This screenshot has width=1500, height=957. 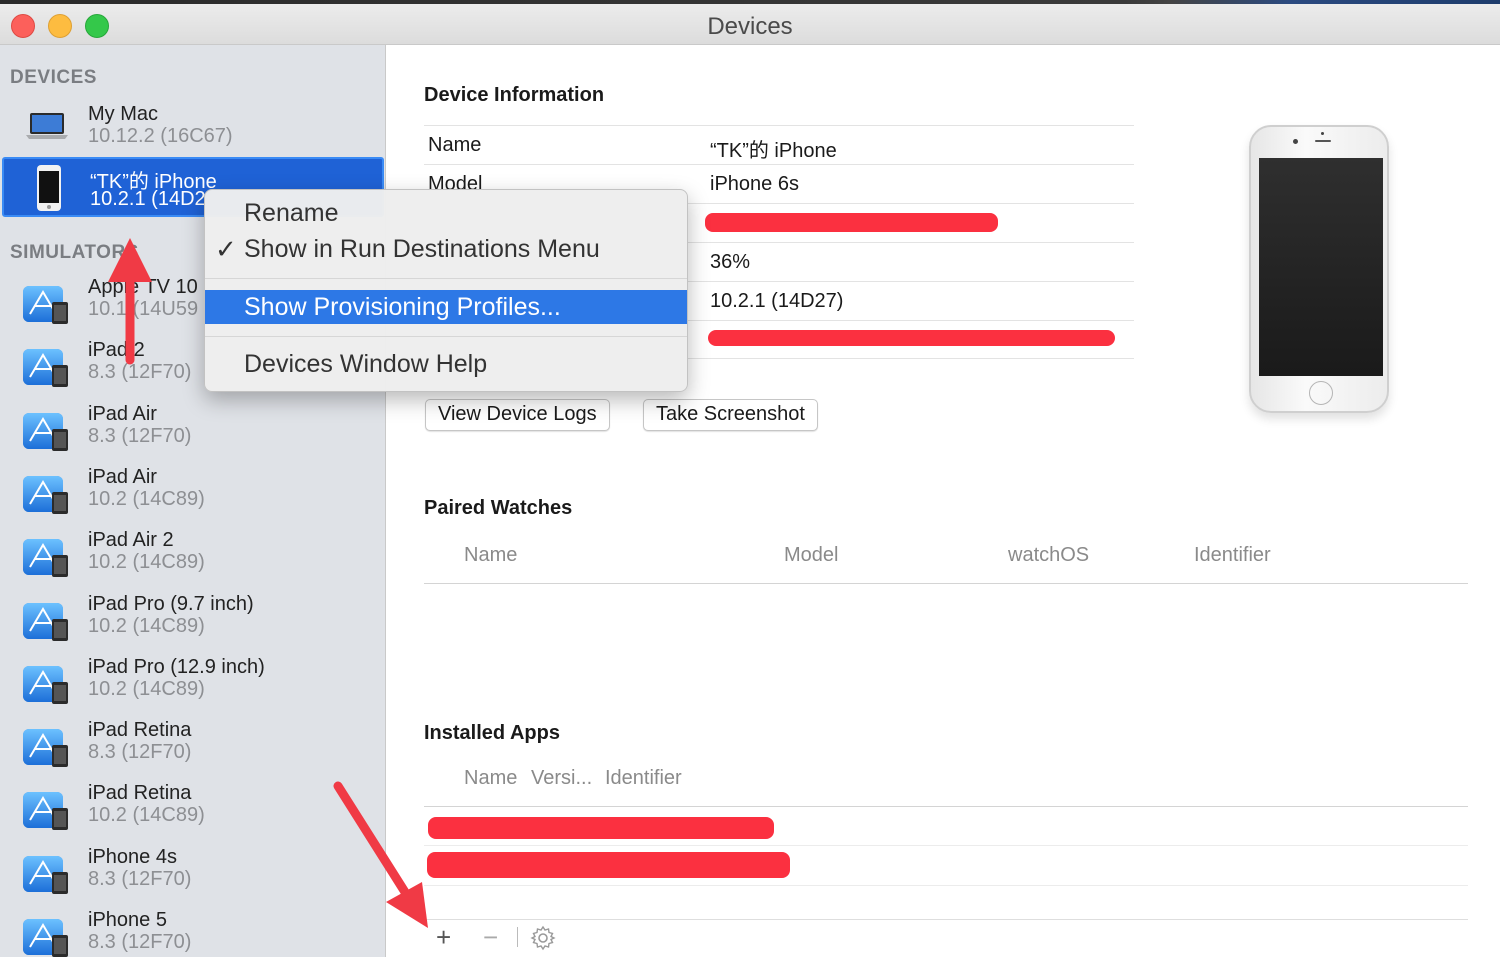 I want to click on sidebar-item-simulator: iPad Air 8.3 (12F70), so click(x=192, y=433).